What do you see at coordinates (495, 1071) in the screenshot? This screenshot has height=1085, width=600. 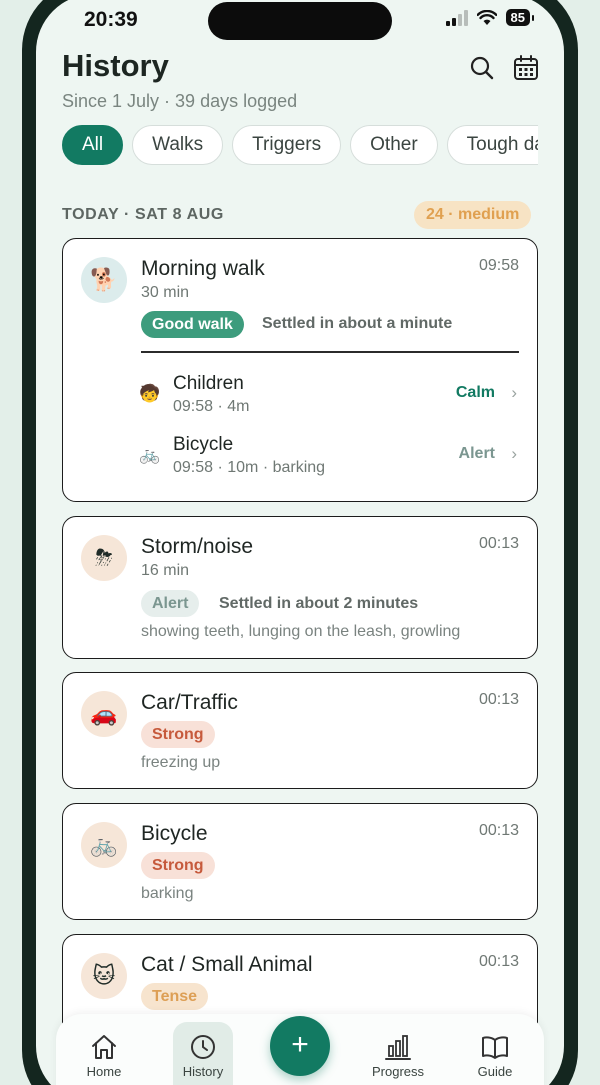 I see `tab-label: Guide` at bounding box center [495, 1071].